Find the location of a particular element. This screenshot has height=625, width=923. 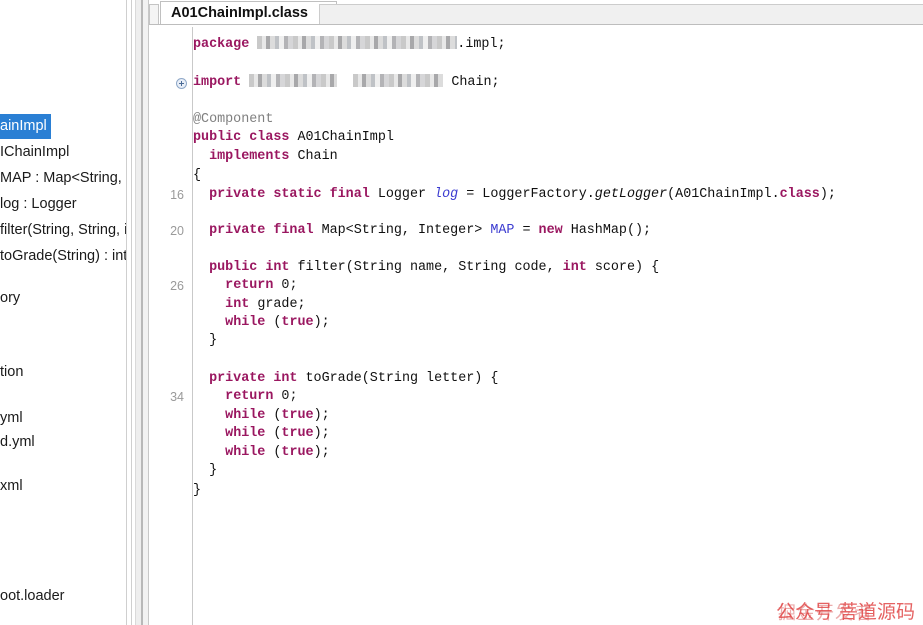

code-line: private int toGrade(String letter) { is located at coordinates (345, 379).